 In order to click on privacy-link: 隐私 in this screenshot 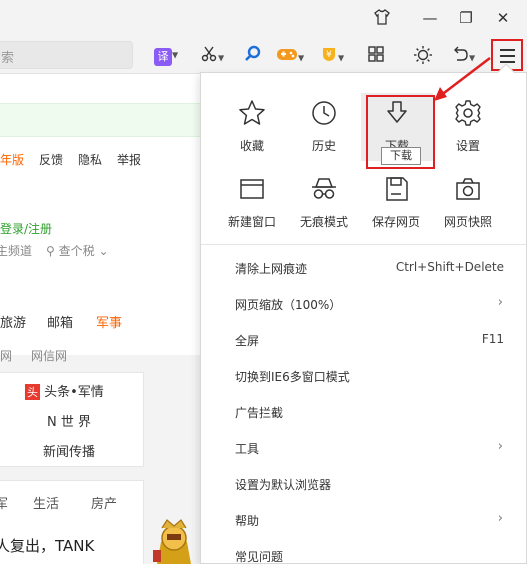, I will do `click(90, 159)`.